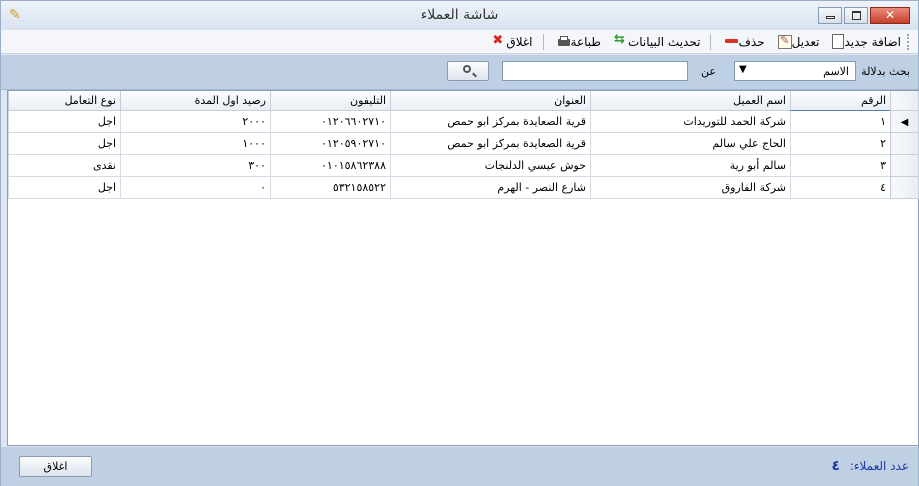  I want to click on search-icon, so click(467, 69).